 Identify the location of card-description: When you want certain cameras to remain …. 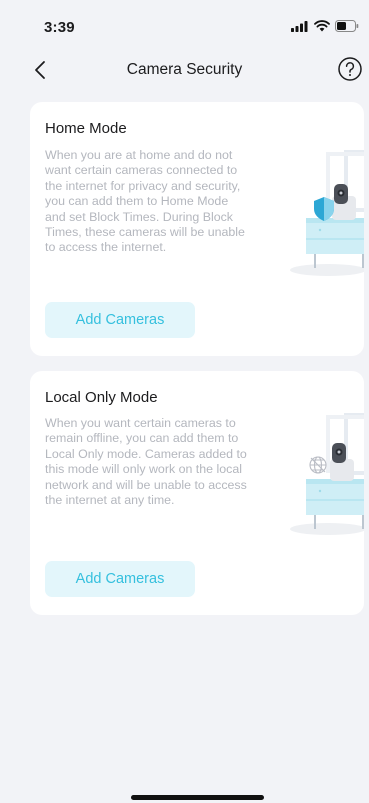
(146, 462).